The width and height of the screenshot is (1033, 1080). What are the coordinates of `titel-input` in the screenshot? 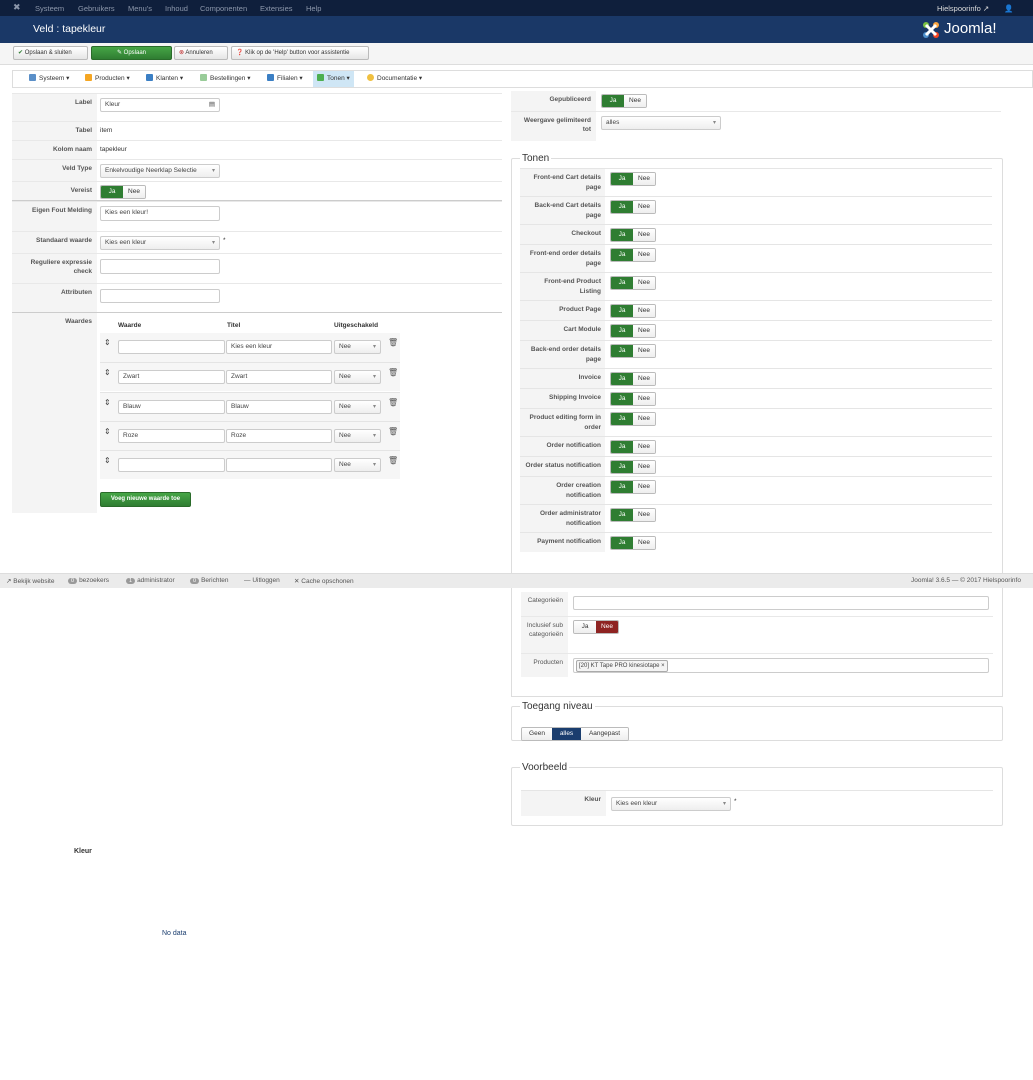 It's located at (279, 465).